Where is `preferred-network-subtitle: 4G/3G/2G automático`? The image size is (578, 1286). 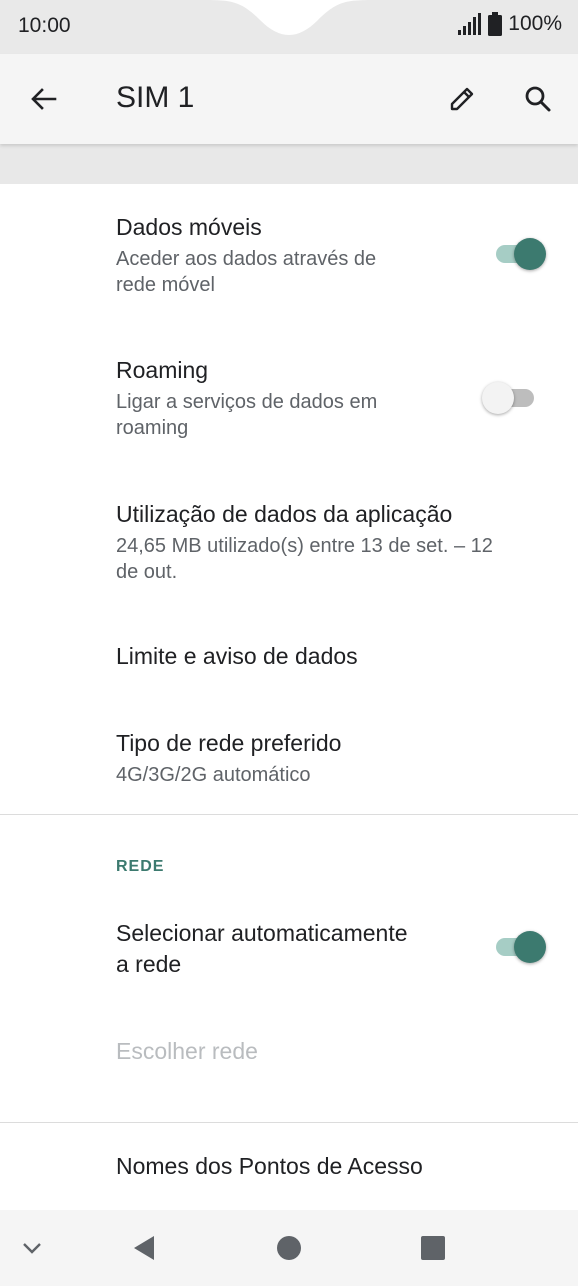 preferred-network-subtitle: 4G/3G/2G automático is located at coordinates (213, 775).